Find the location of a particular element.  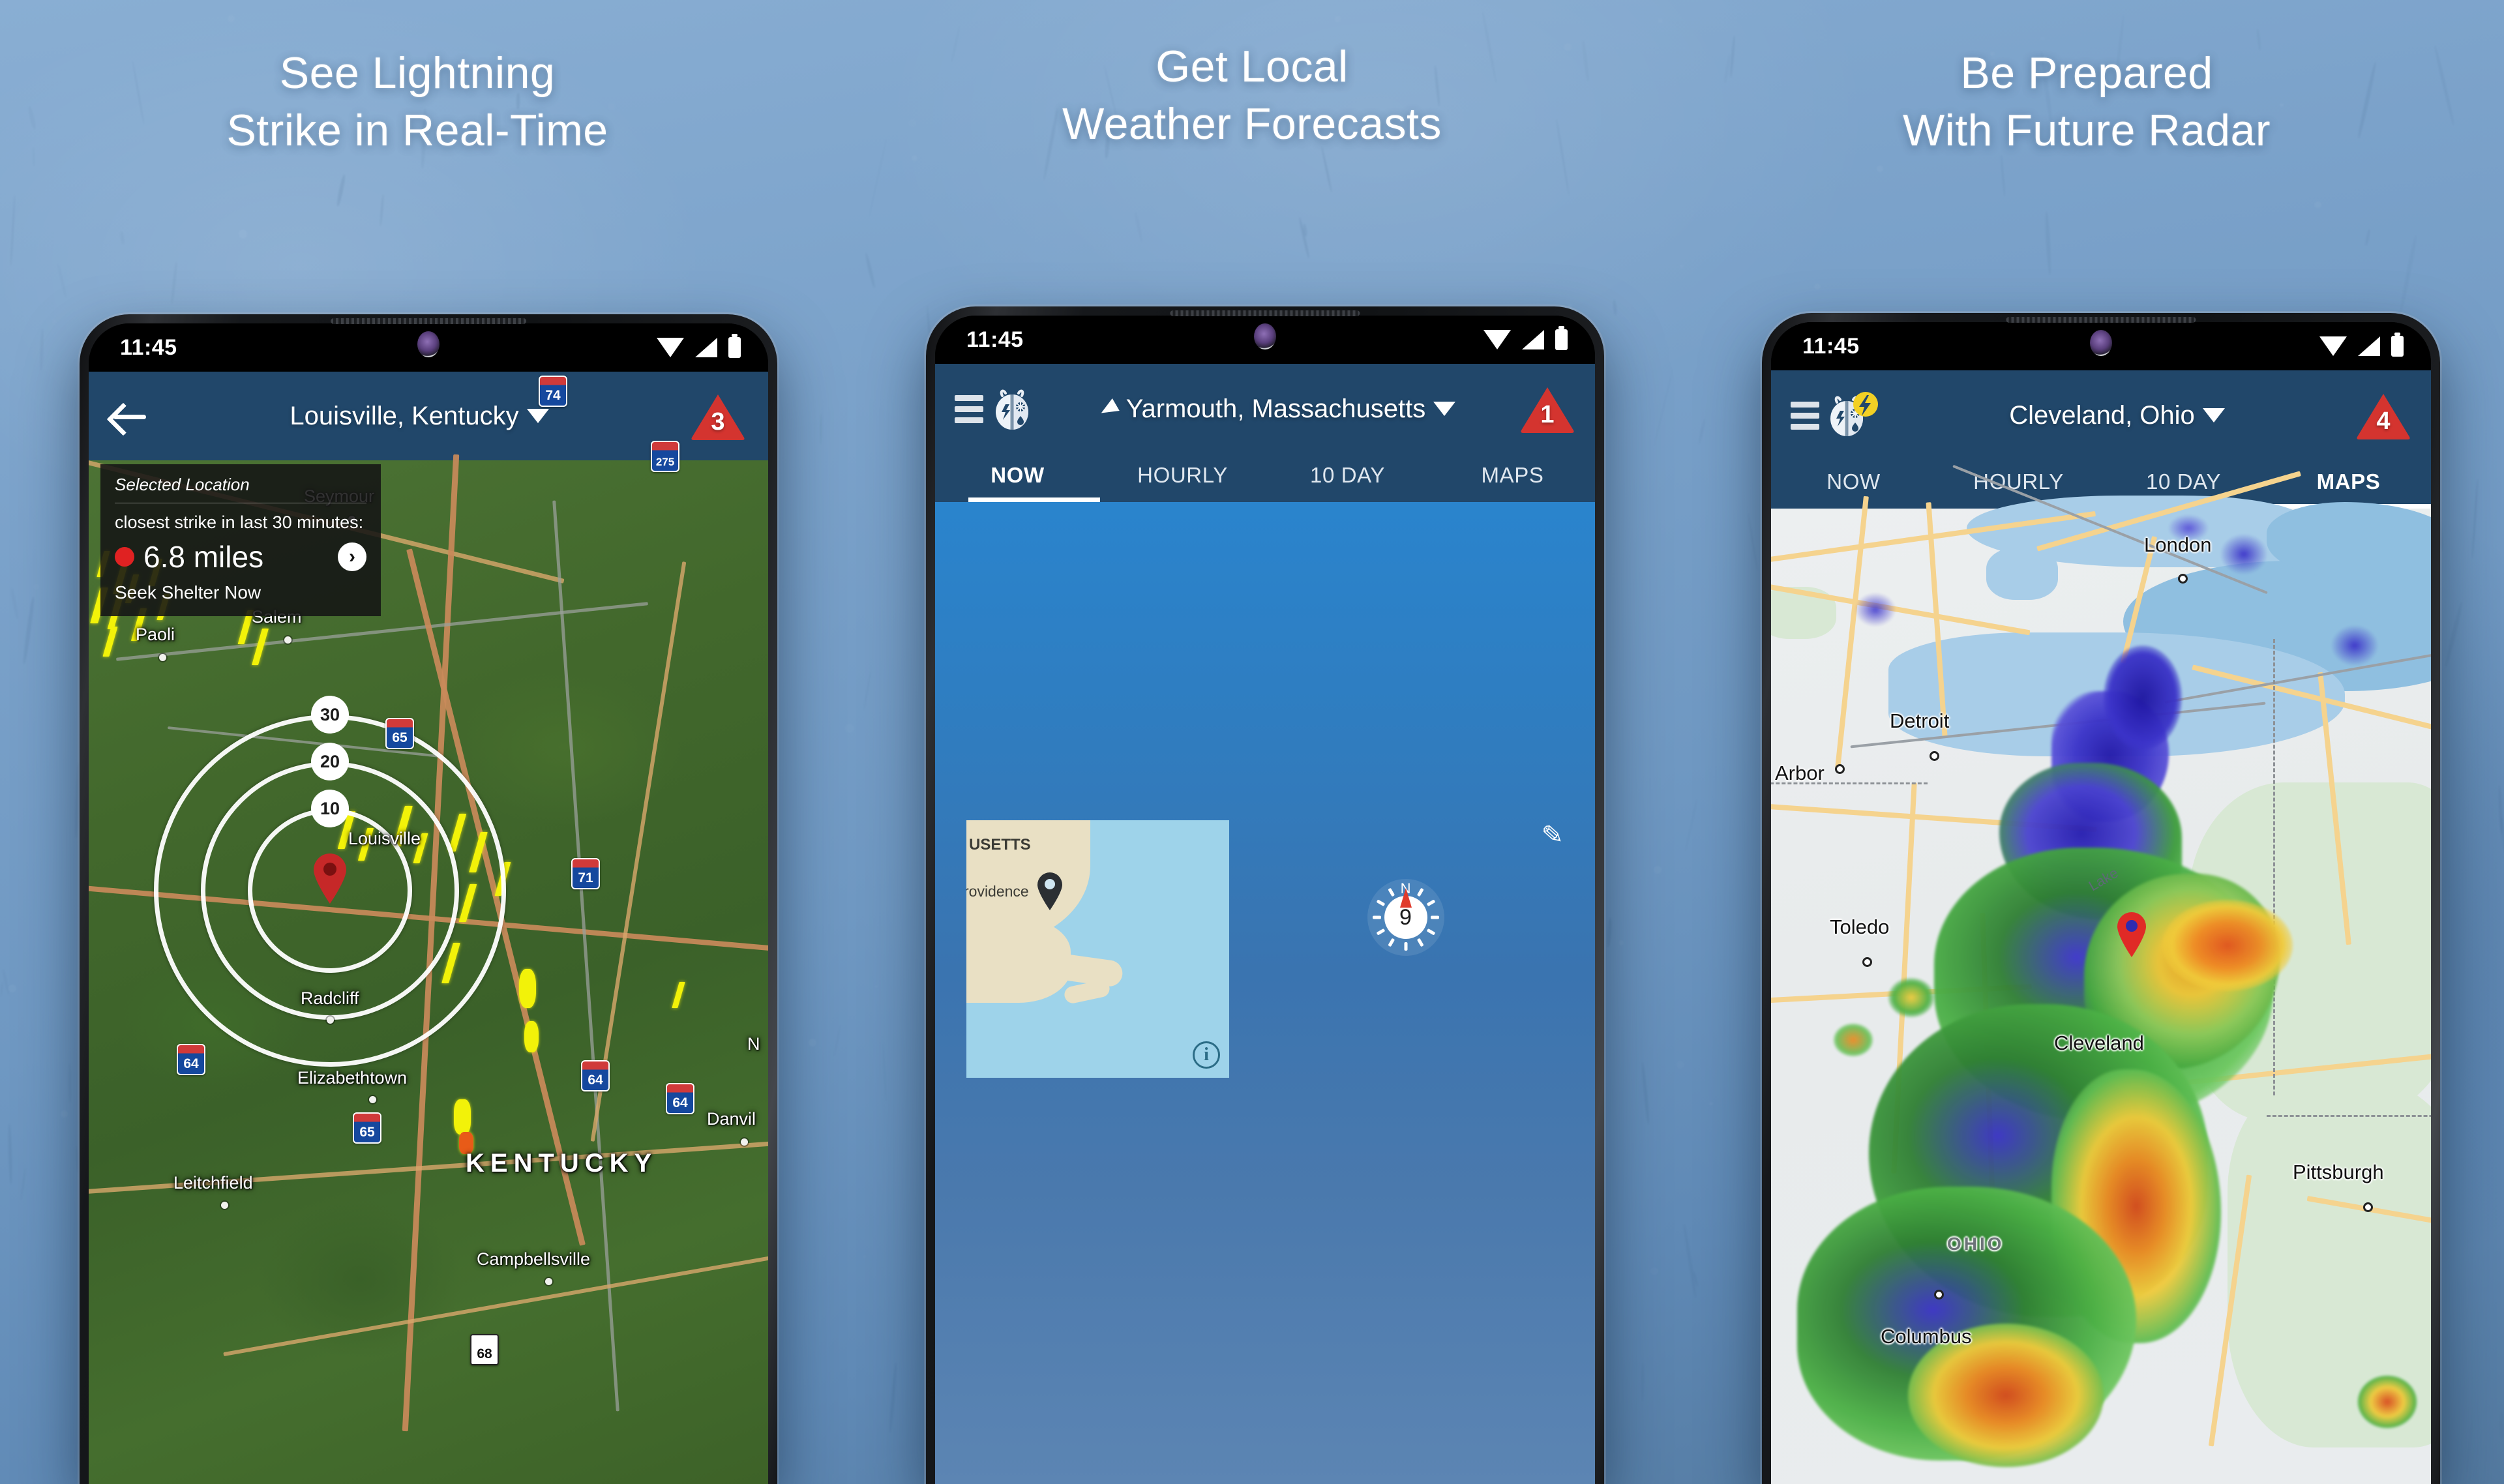

alert-count: 4 is located at coordinates (2383, 421).